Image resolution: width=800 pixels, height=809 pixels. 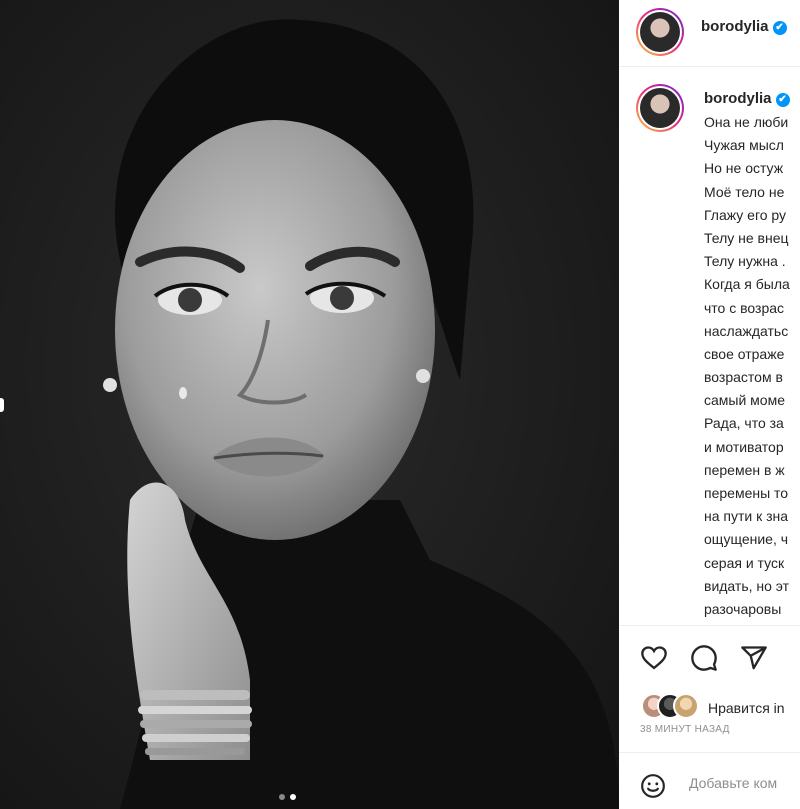 I want to click on comment-input, so click(x=744, y=783).